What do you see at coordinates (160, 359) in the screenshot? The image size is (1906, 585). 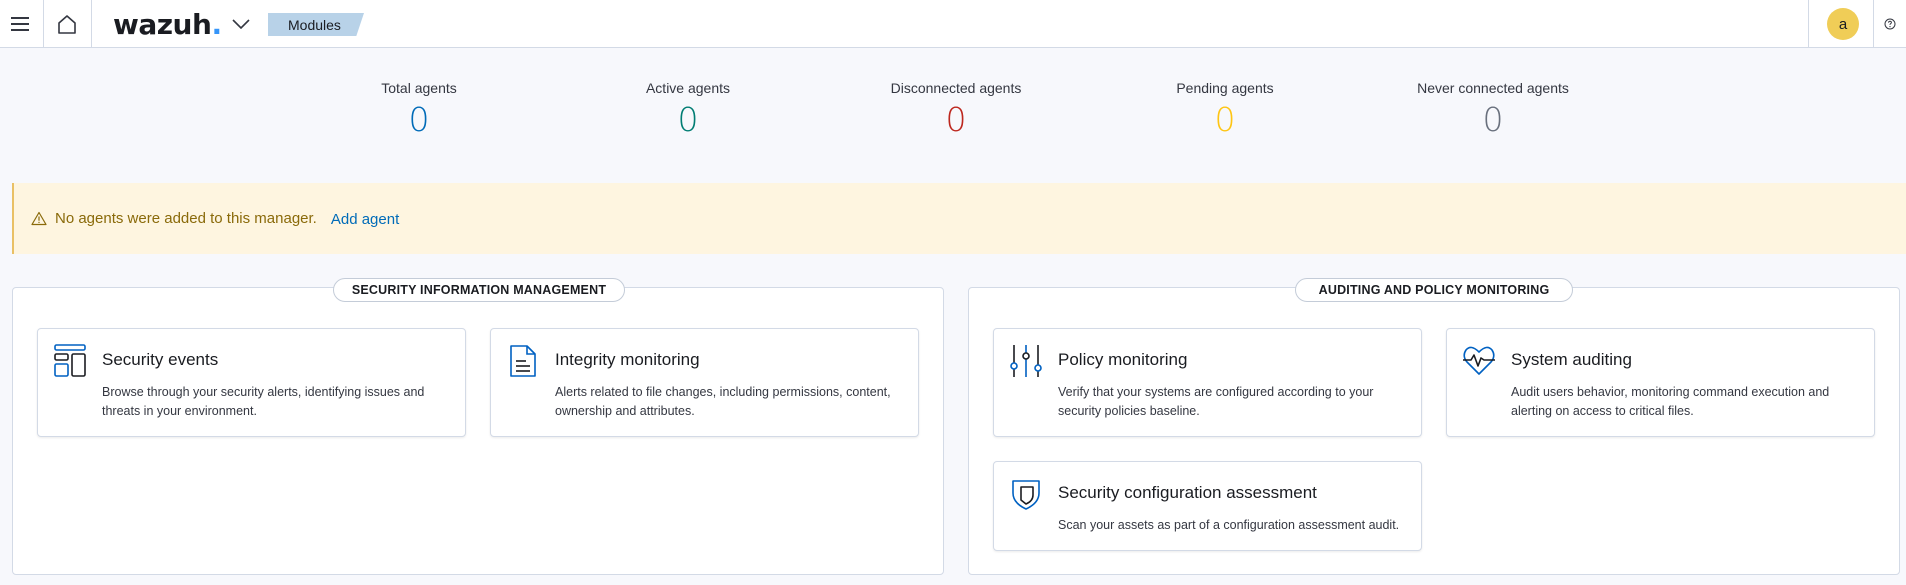 I see `card-title: Security events` at bounding box center [160, 359].